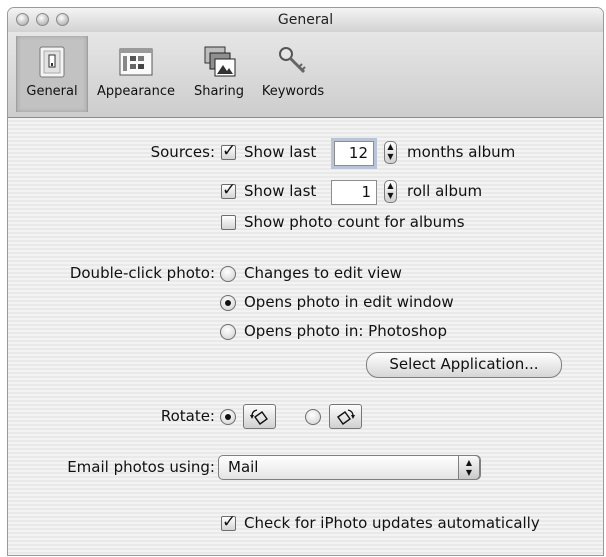  I want to click on tab-keywords: Keywords, so click(293, 74).